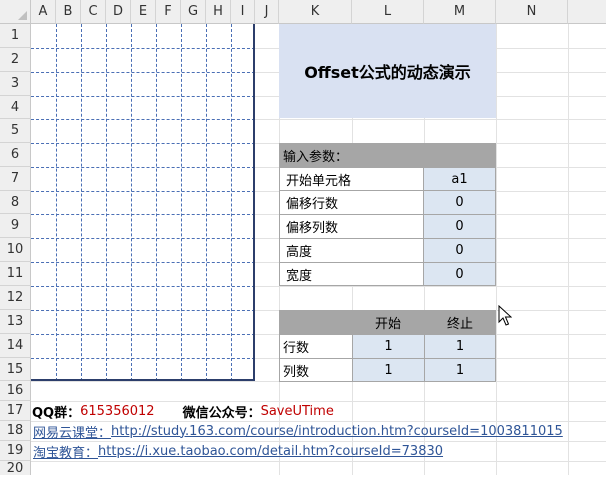 This screenshot has height=477, width=606. I want to click on param-value-start-cell: a1, so click(459, 179).